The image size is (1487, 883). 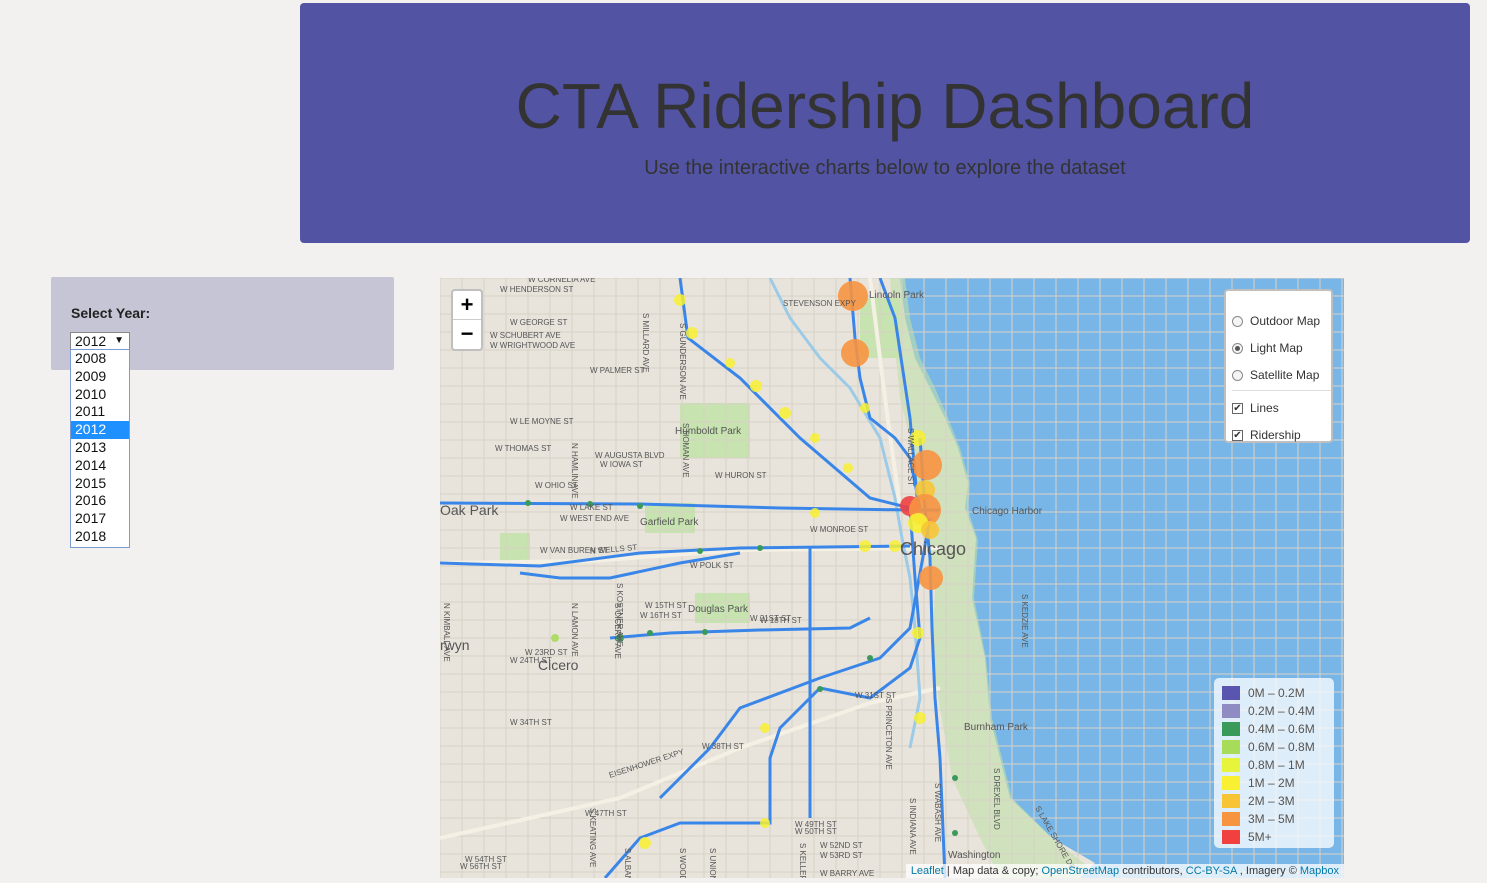 I want to click on legend-item: 0.8M – 1M, so click(x=1274, y=765).